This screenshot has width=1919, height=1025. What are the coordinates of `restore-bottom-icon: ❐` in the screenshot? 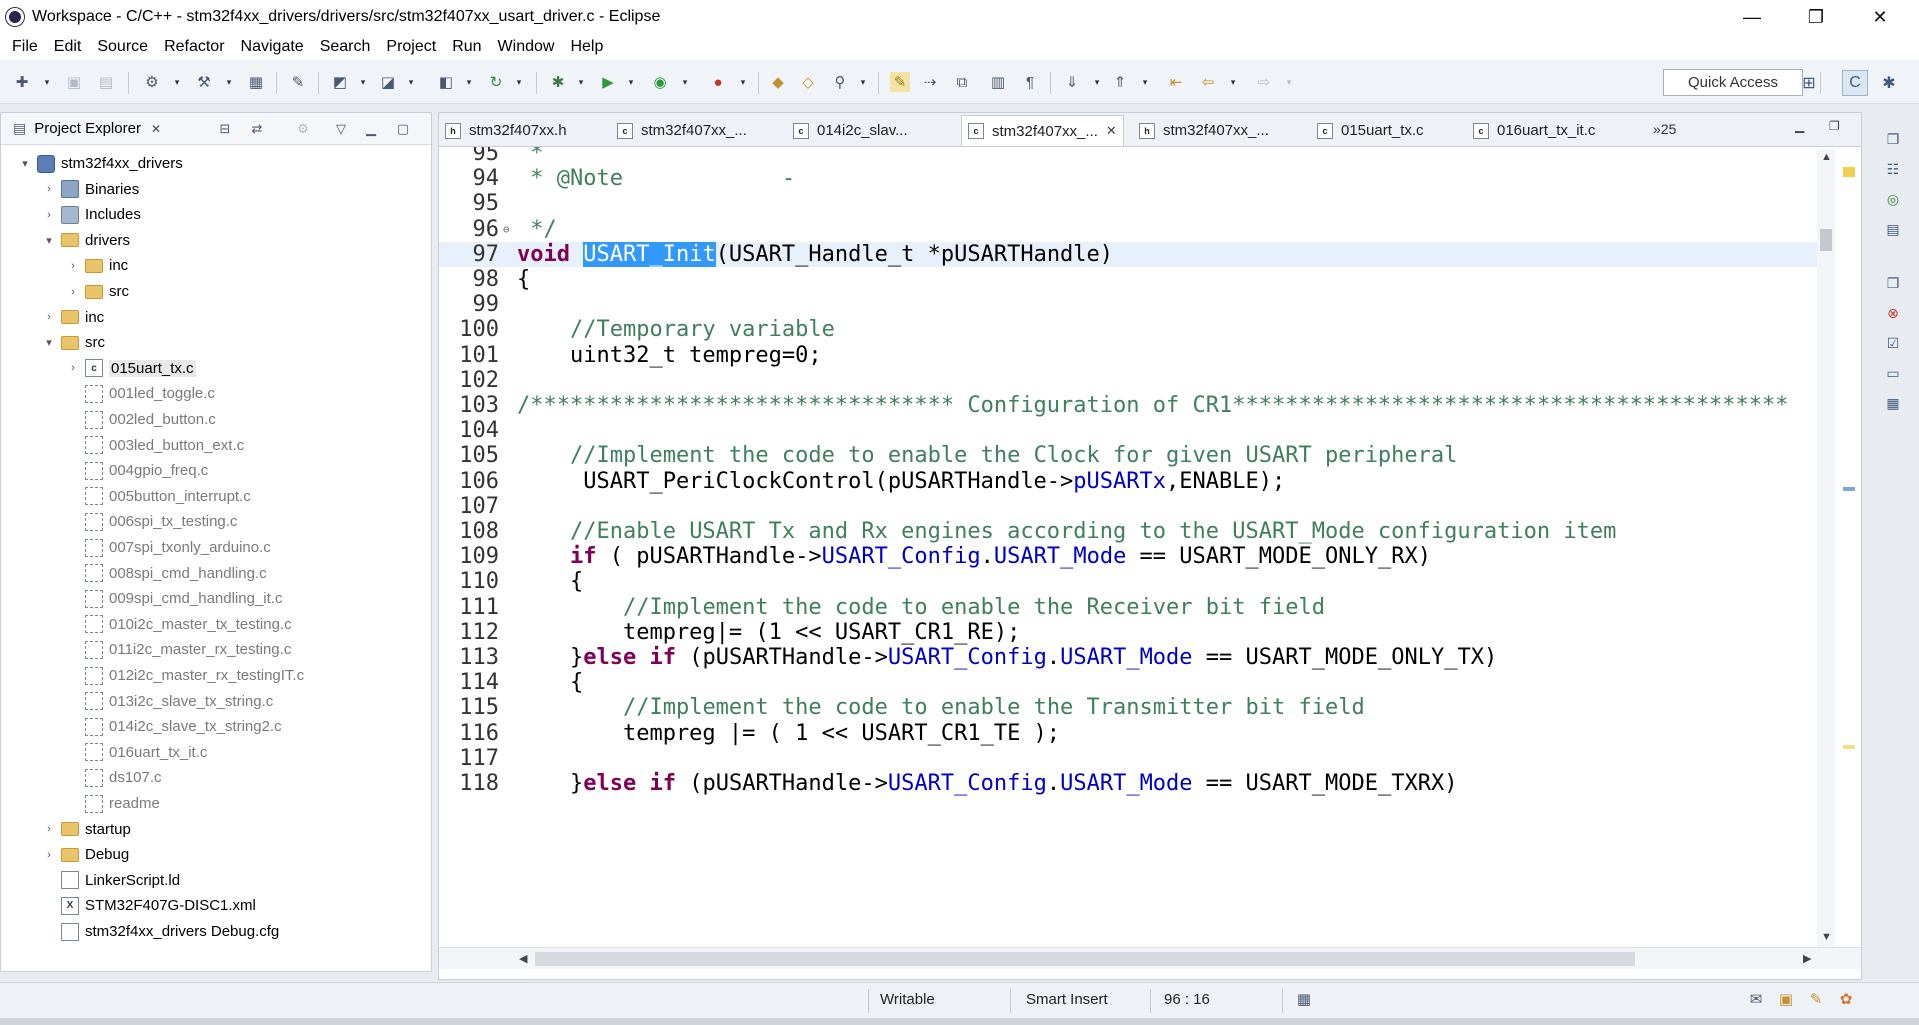 It's located at (1893, 283).